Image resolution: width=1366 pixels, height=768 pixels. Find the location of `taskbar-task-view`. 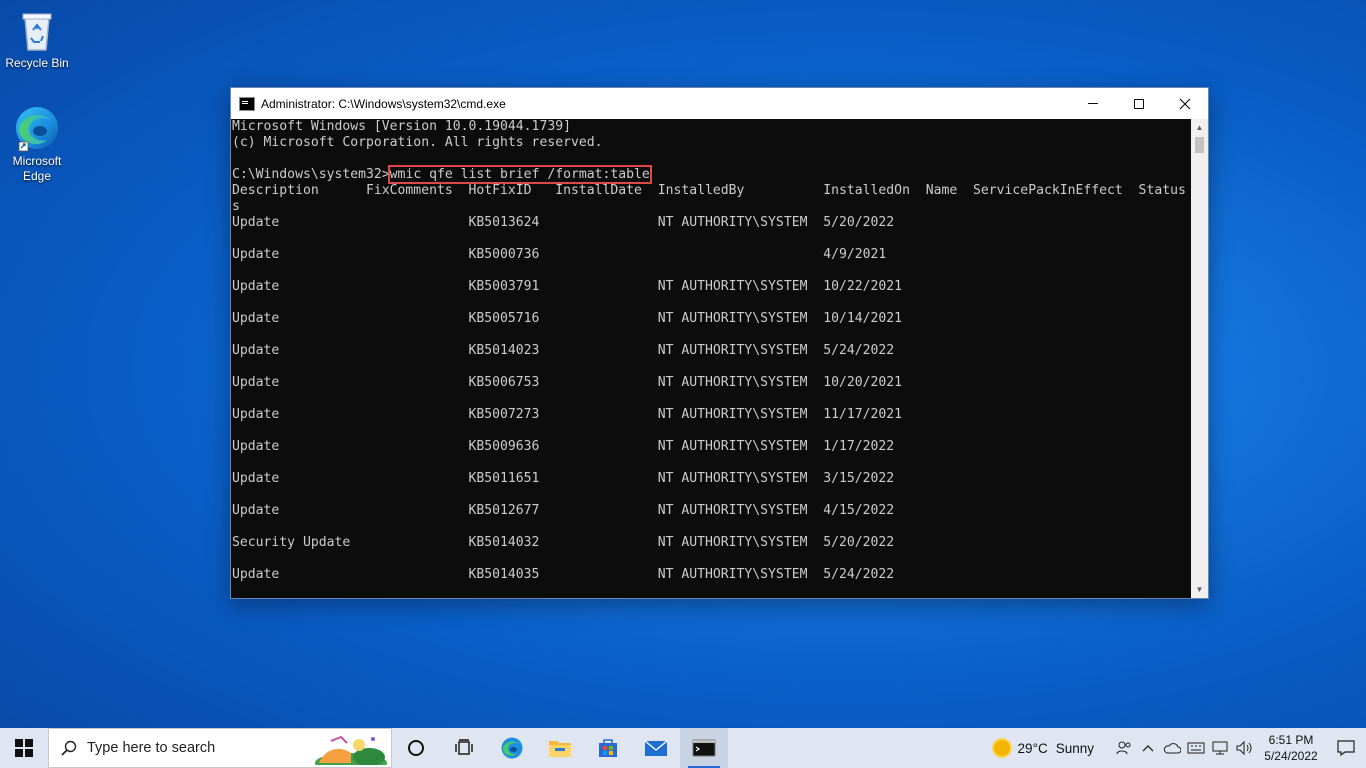

taskbar-task-view is located at coordinates (464, 748).